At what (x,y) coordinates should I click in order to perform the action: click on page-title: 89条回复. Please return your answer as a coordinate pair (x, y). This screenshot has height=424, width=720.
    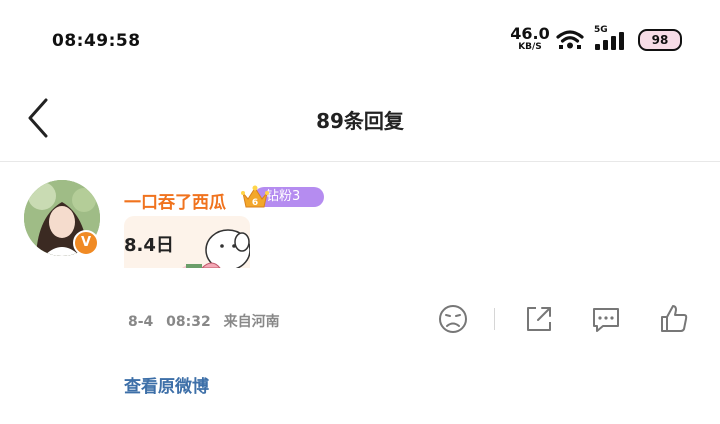
    Looking at the image, I should click on (360, 121).